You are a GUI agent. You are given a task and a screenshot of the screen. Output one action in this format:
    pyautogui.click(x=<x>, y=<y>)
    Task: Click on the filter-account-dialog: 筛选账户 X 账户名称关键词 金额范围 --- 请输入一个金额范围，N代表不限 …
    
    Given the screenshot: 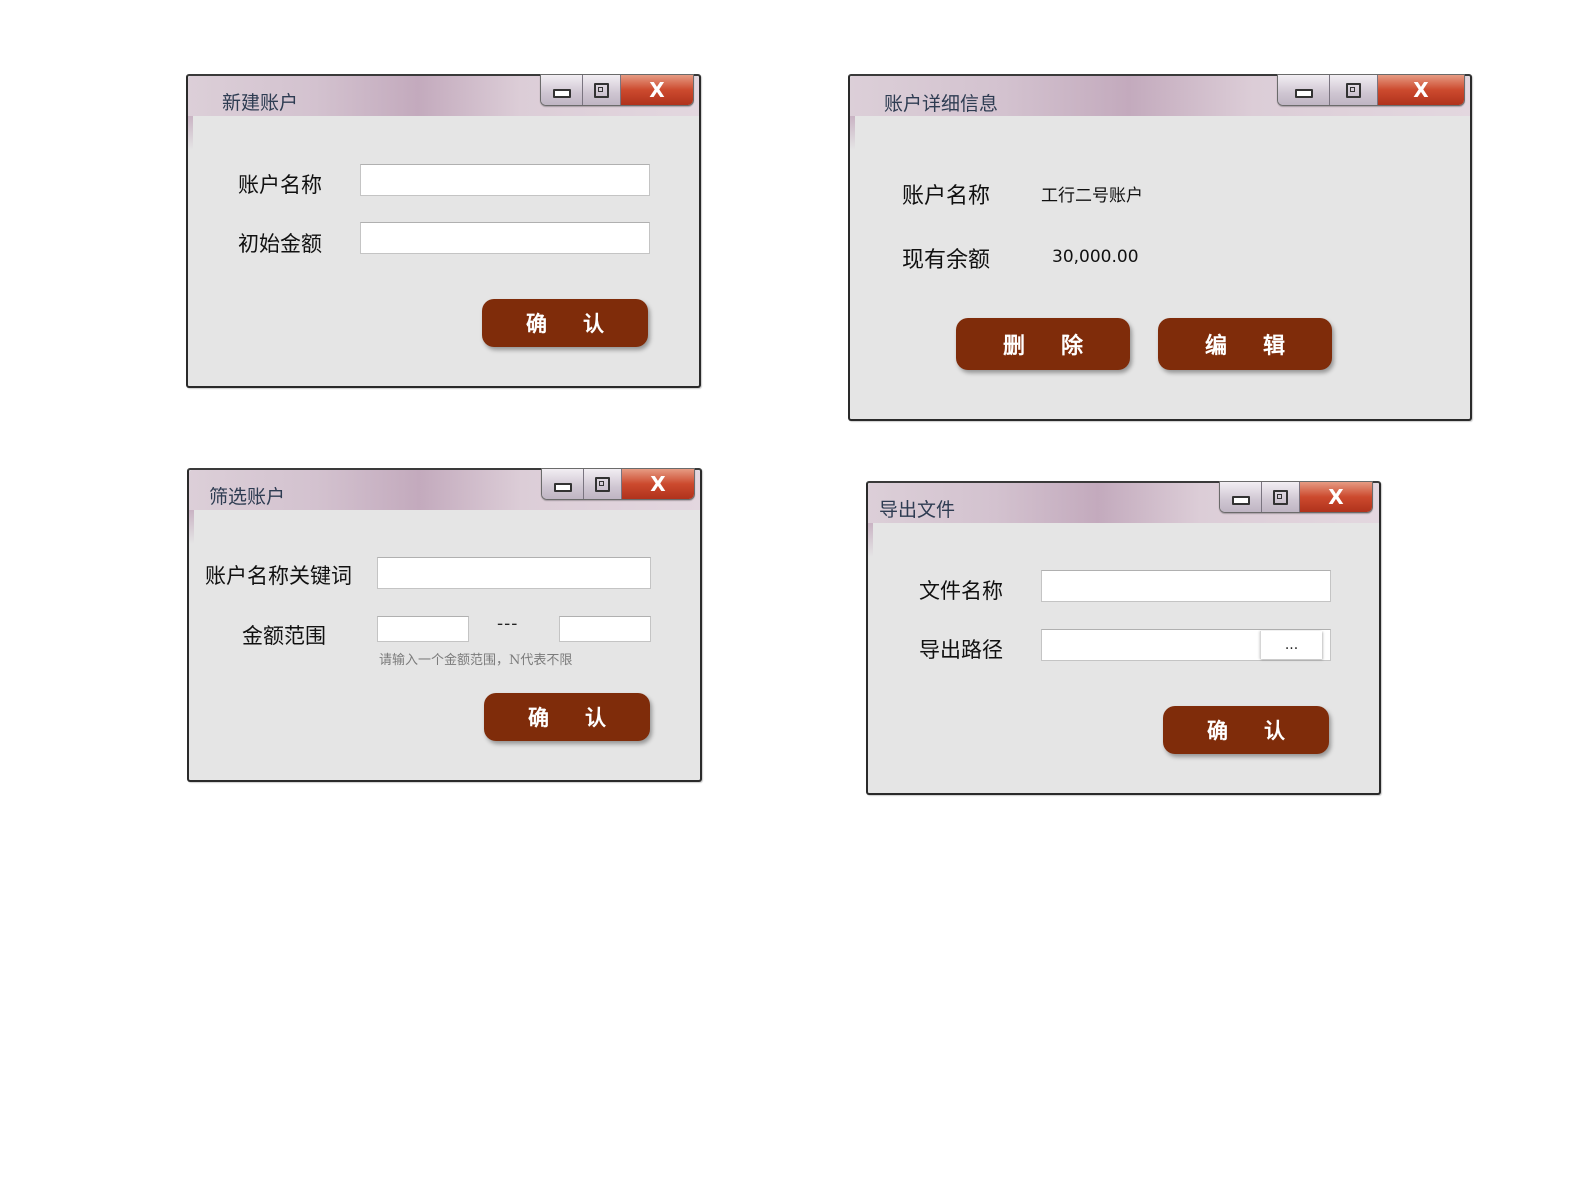 What is the action you would take?
    pyautogui.click(x=444, y=625)
    